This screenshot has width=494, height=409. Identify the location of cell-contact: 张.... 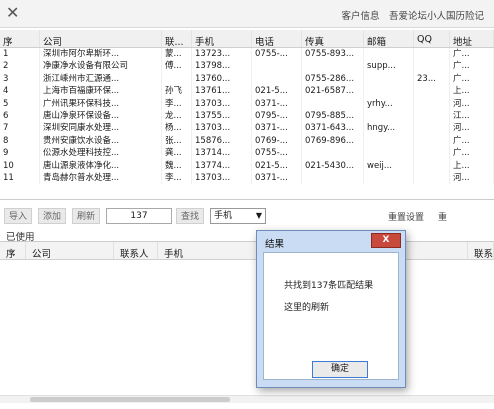
(177, 141).